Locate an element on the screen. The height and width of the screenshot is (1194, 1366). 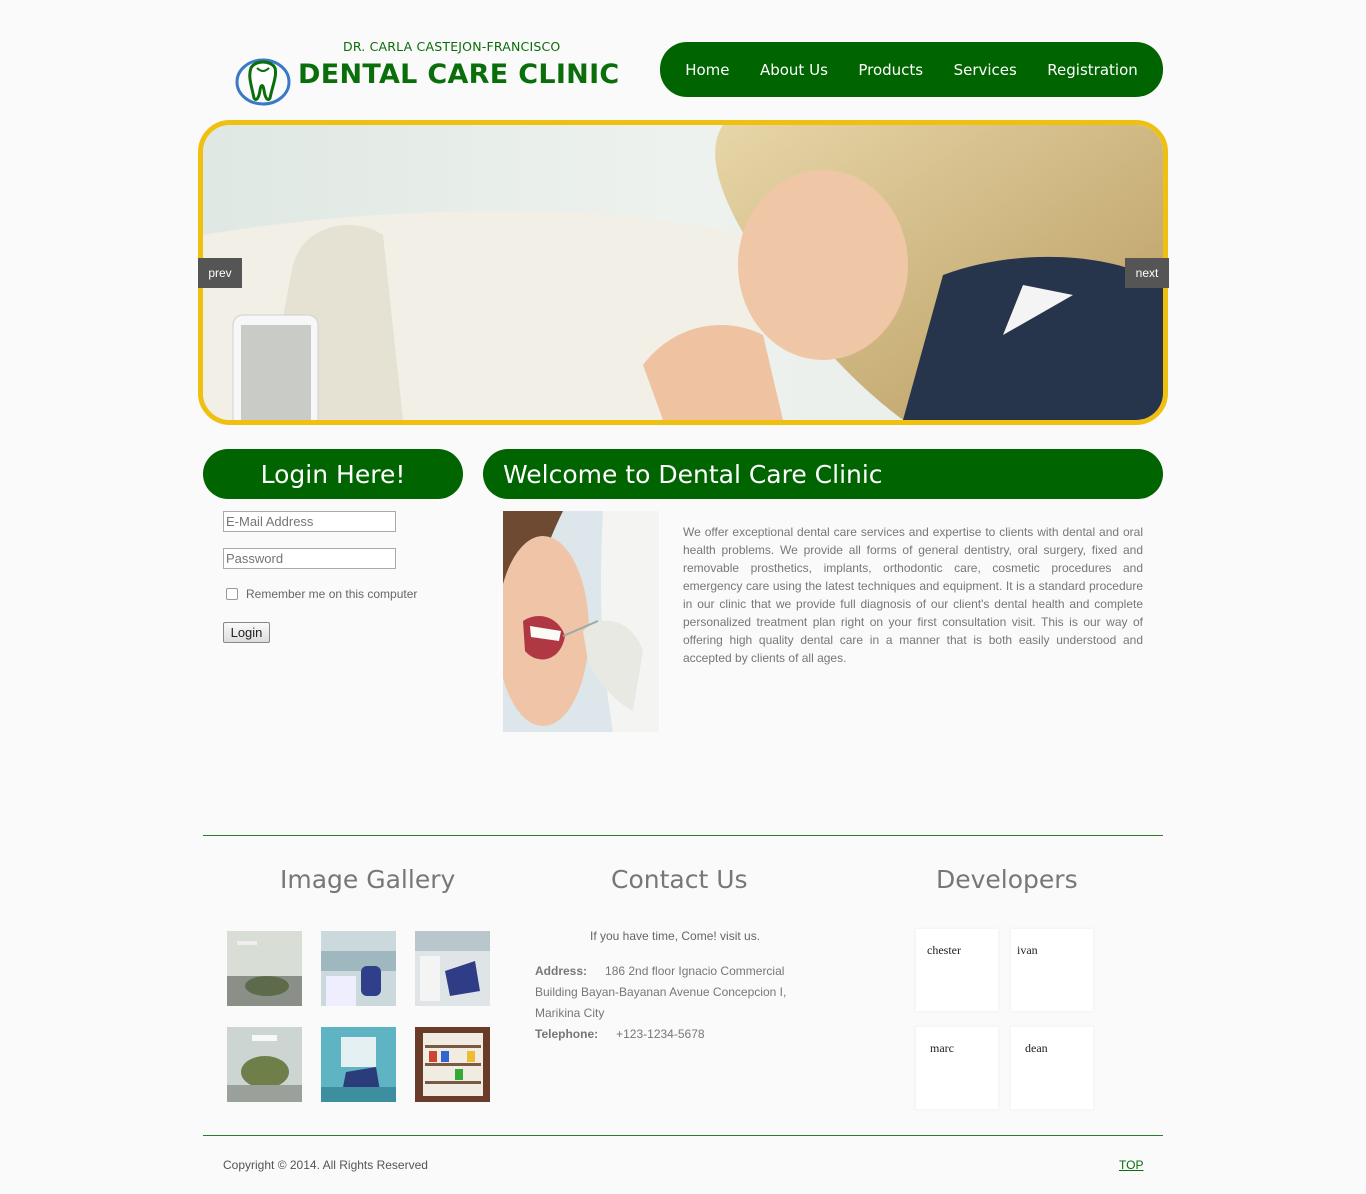
remember-checkbox is located at coordinates (232, 594).